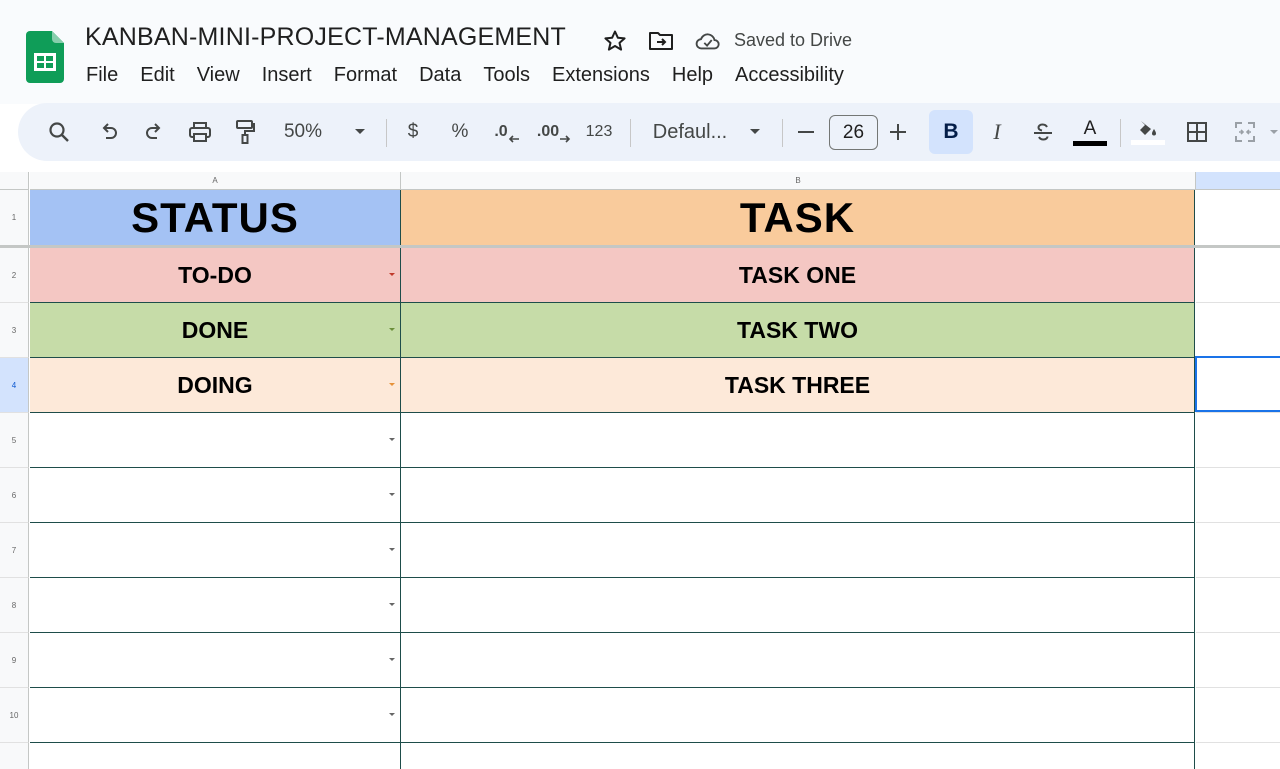 The image size is (1280, 769). Describe the element at coordinates (1238, 605) in the screenshot. I see `cell-c8` at that location.